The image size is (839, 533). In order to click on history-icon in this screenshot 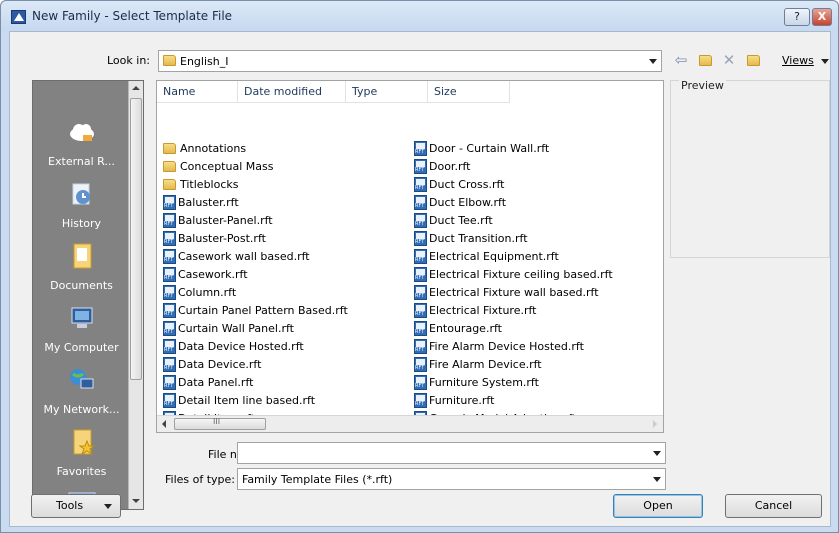, I will do `click(81, 194)`.